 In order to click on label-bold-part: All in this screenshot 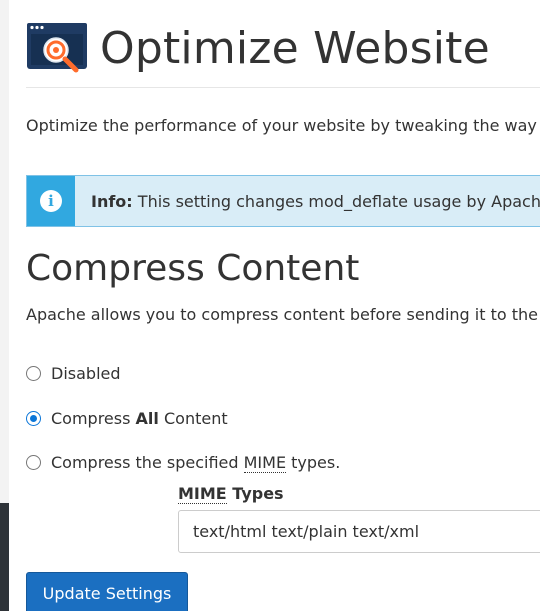, I will do `click(147, 418)`.